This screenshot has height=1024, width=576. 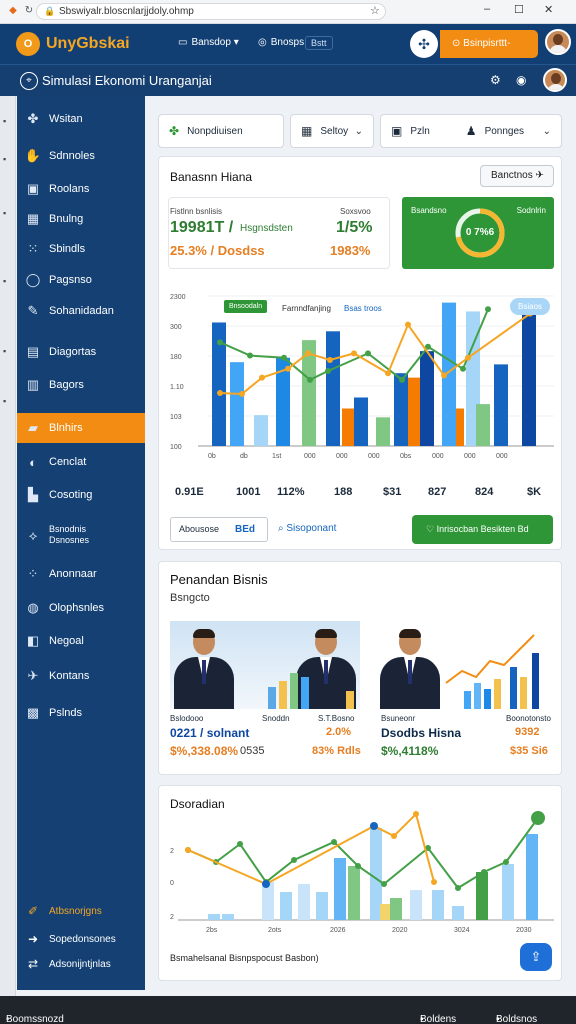 What do you see at coordinates (536, 957) in the screenshot?
I see `fab-button: ⇪` at bounding box center [536, 957].